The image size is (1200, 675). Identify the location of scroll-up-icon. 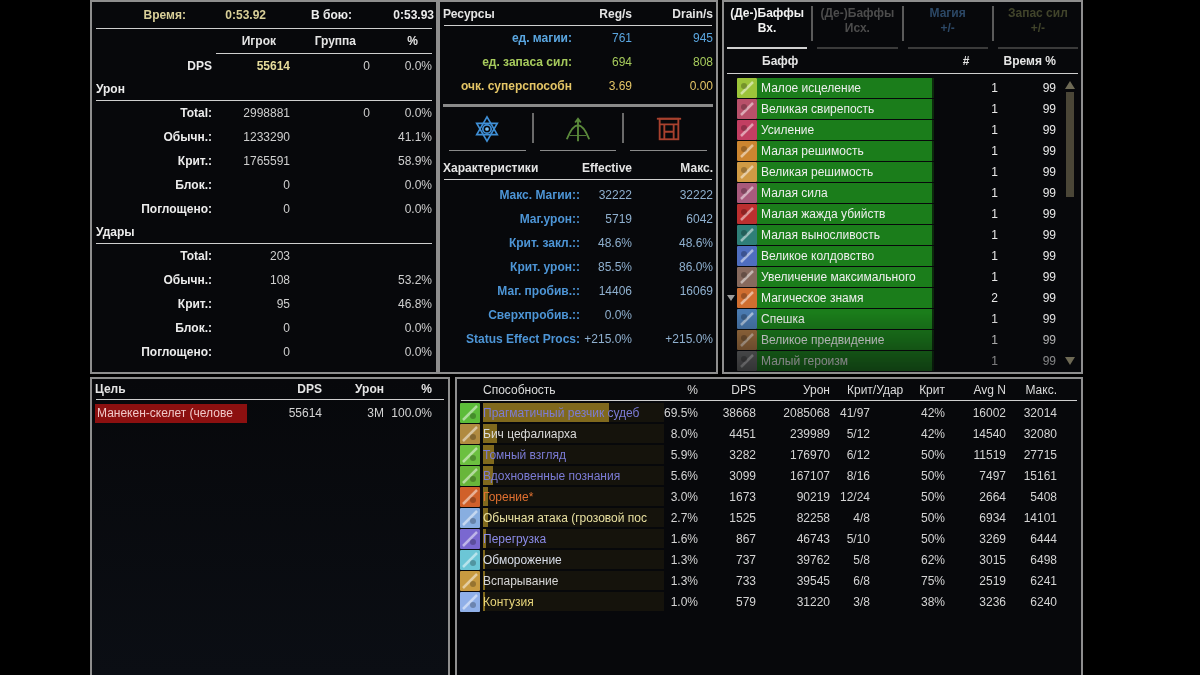
(1070, 85).